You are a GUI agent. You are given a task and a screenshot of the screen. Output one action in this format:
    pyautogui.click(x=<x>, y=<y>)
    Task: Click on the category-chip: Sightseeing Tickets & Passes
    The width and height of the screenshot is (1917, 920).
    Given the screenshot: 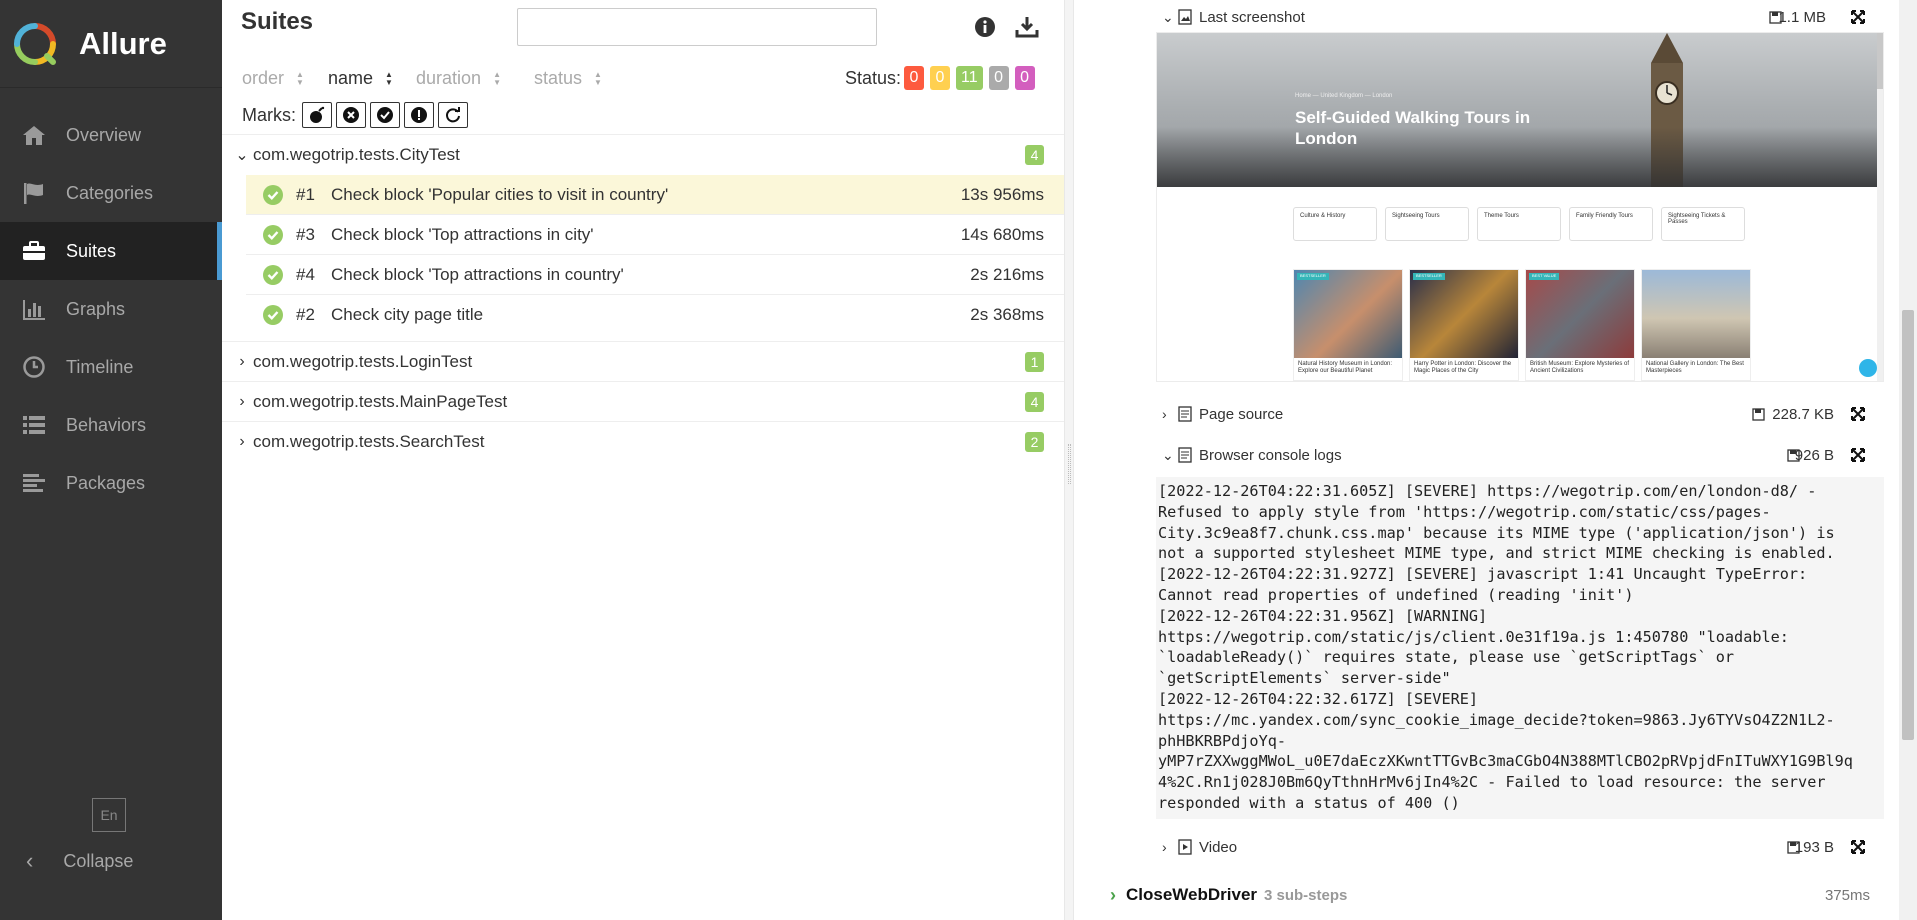 What is the action you would take?
    pyautogui.click(x=1703, y=224)
    